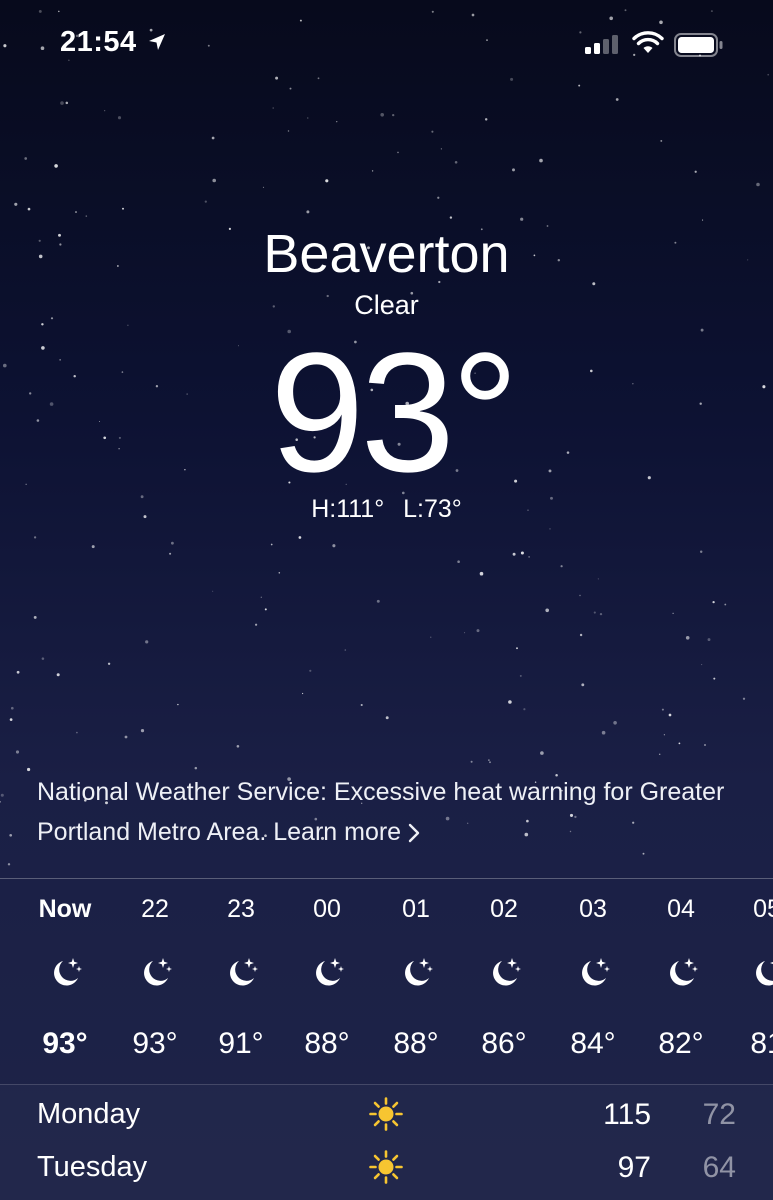 The height and width of the screenshot is (1200, 773). Describe the element at coordinates (504, 909) in the screenshot. I see `hour-label: 02` at that location.